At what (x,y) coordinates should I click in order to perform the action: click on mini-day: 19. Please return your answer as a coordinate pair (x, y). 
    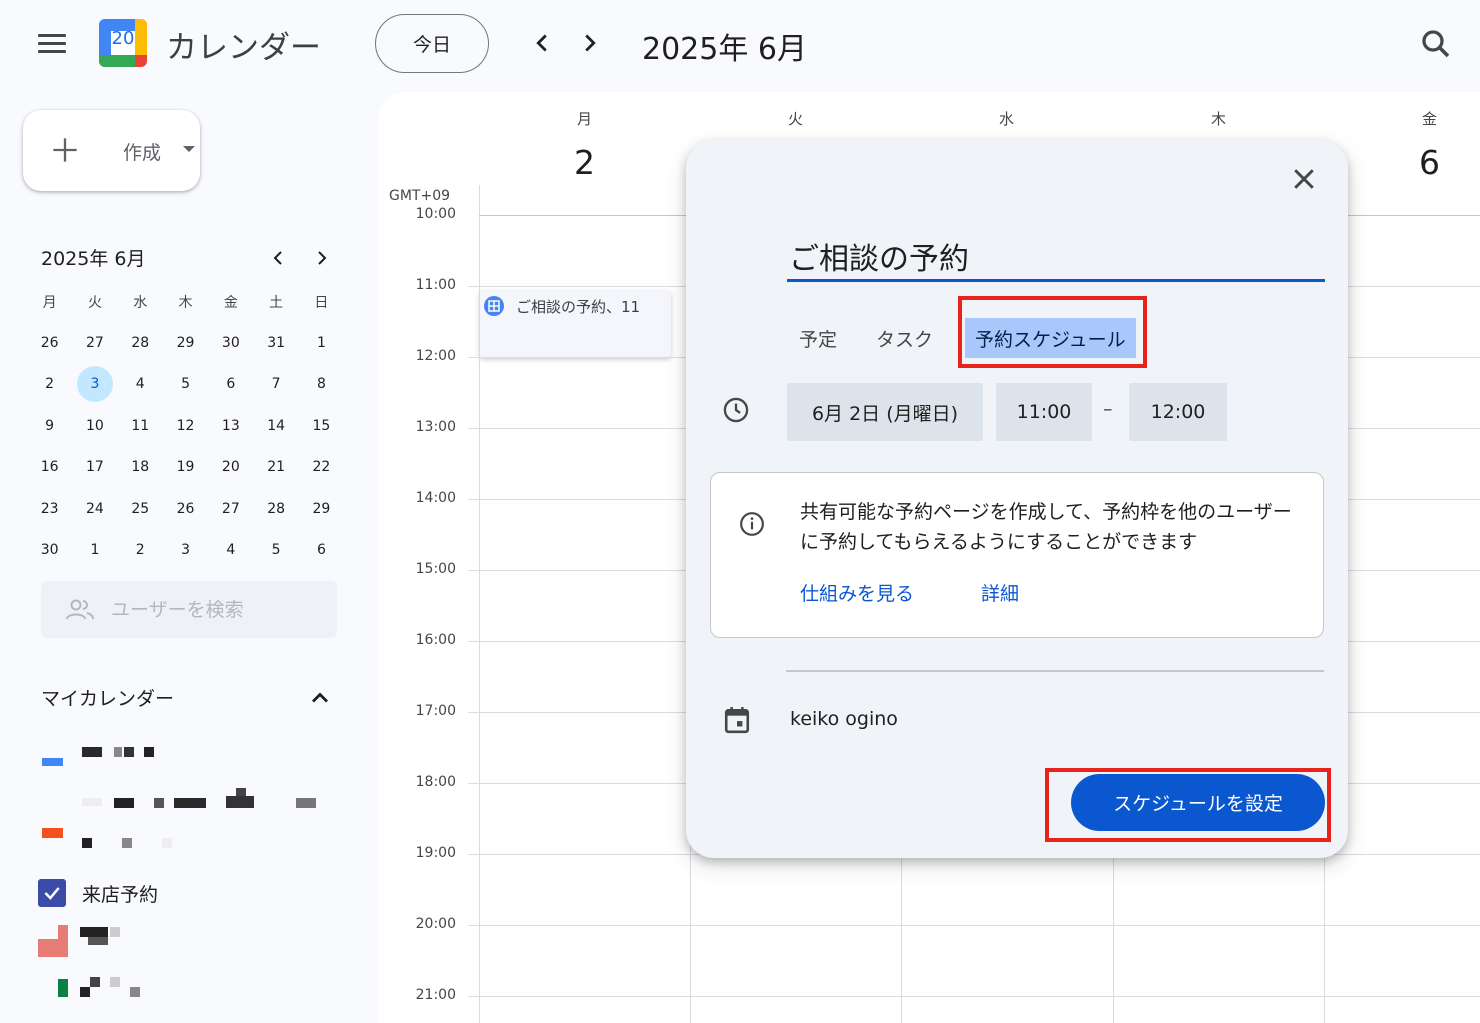
    Looking at the image, I should click on (185, 467).